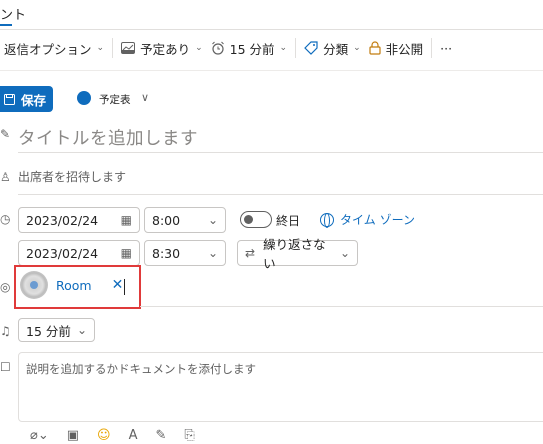 The image size is (543, 444). Describe the element at coordinates (124, 287) in the screenshot. I see `text-caret` at that location.